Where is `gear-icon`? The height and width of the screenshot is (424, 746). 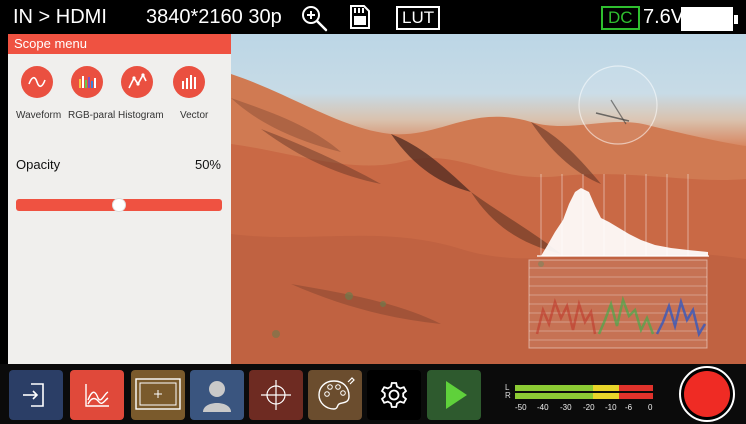 gear-icon is located at coordinates (394, 395).